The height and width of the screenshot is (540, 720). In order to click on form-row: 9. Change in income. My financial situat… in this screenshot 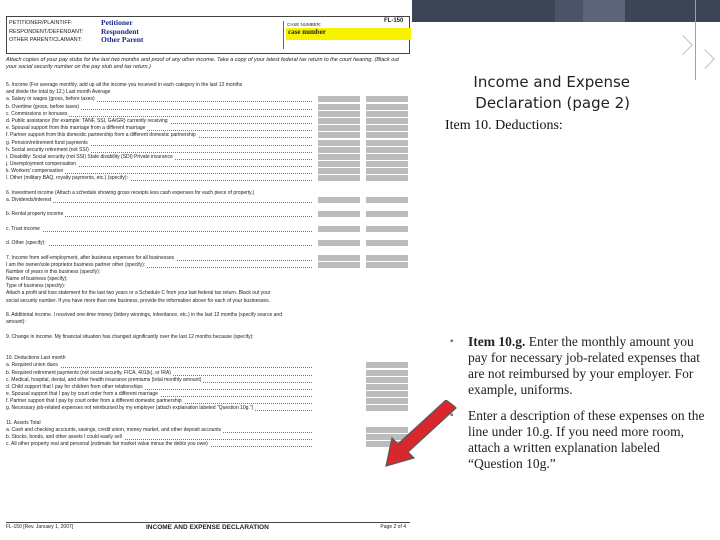, I will do `click(208, 337)`.